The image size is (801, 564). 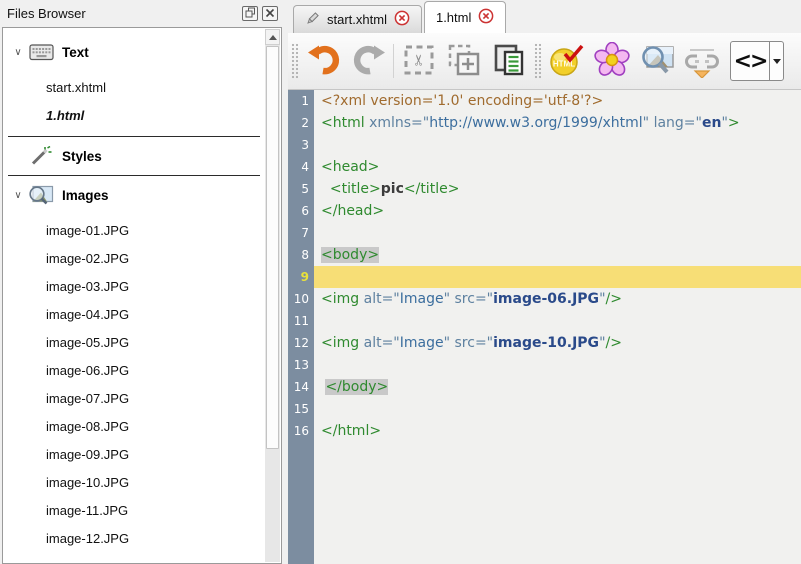 I want to click on file-item: 1.html, so click(x=134, y=116).